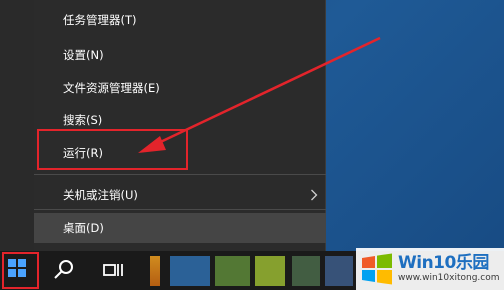  What do you see at coordinates (20, 270) in the screenshot?
I see `start-button-highlight` at bounding box center [20, 270].